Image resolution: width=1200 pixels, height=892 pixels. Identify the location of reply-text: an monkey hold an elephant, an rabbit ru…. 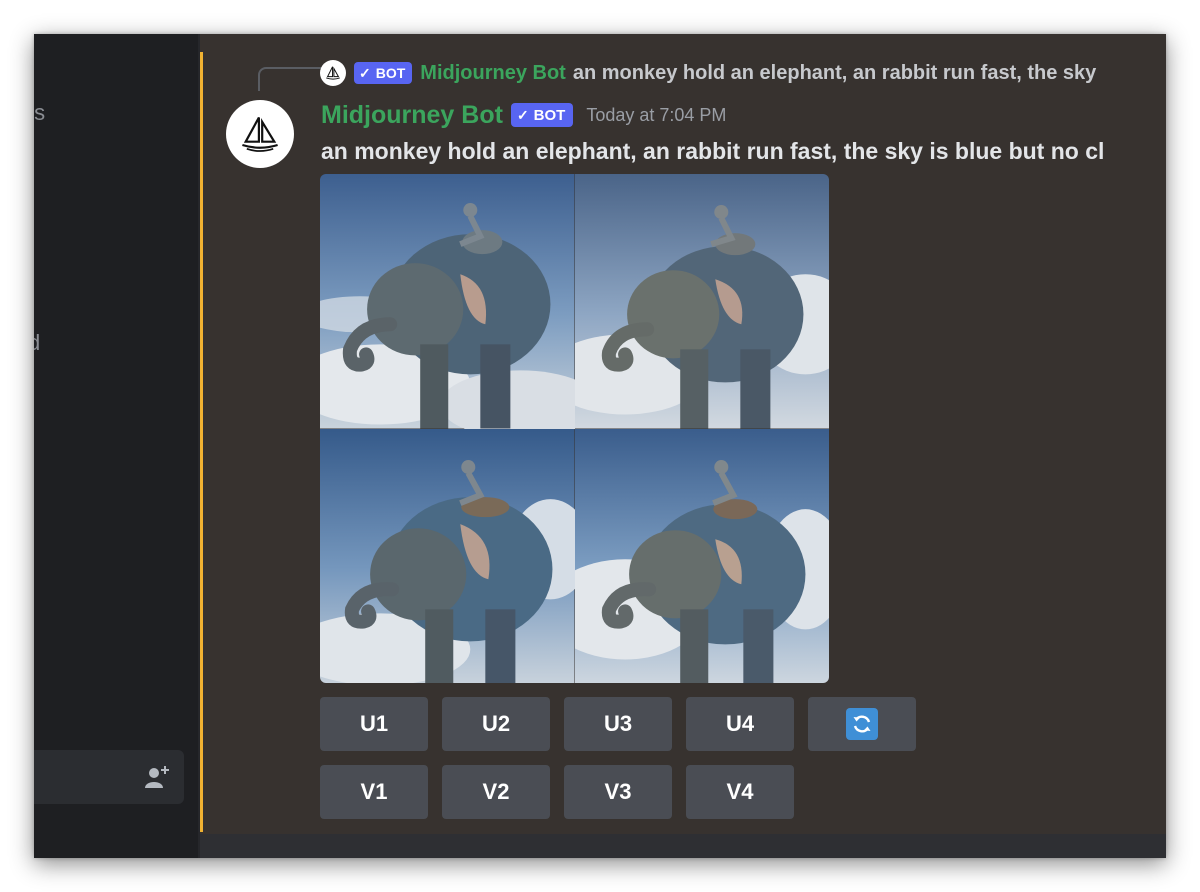
(834, 73).